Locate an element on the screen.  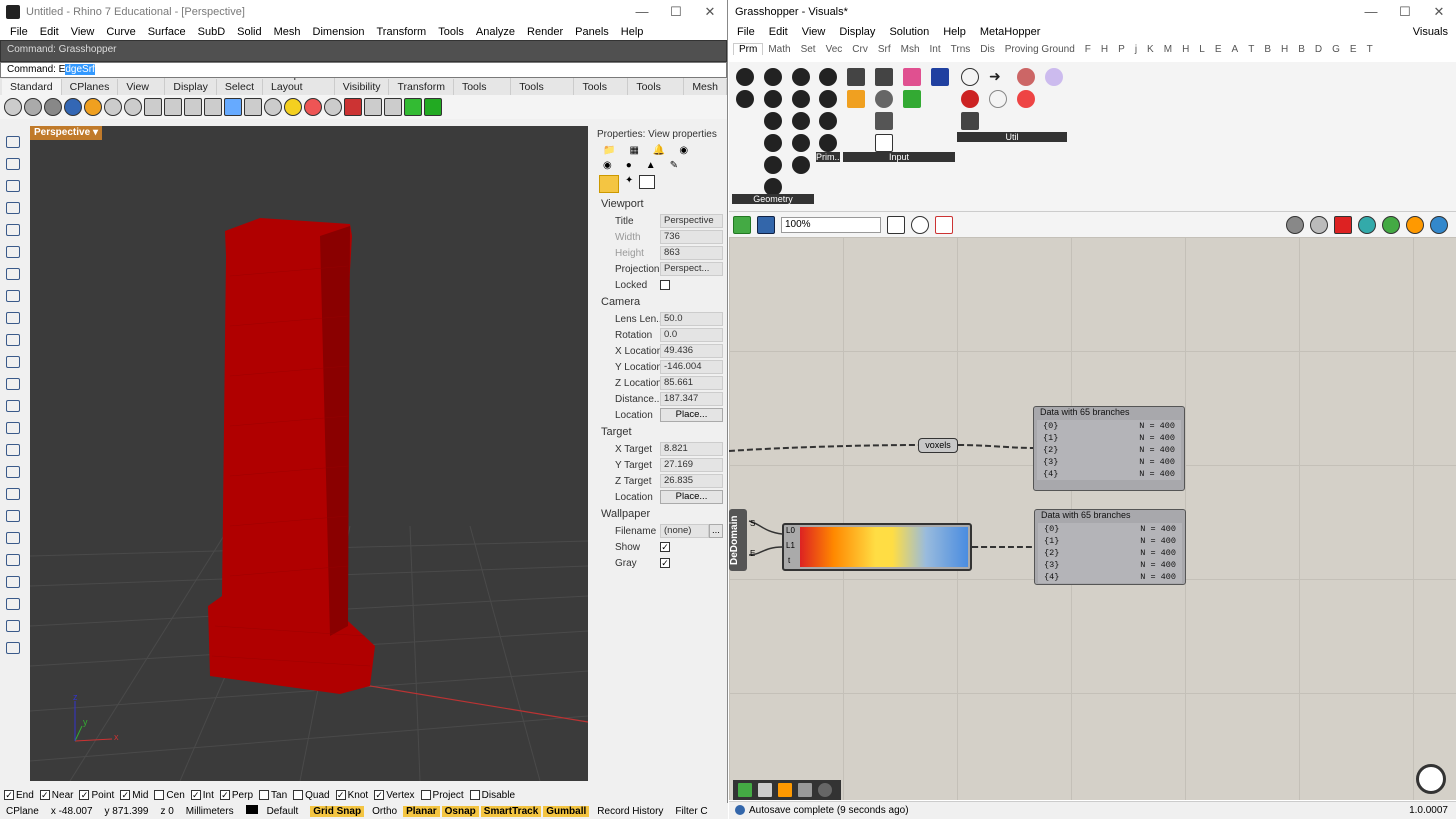
osnap-quad: Quad is located at coordinates (311, 795).